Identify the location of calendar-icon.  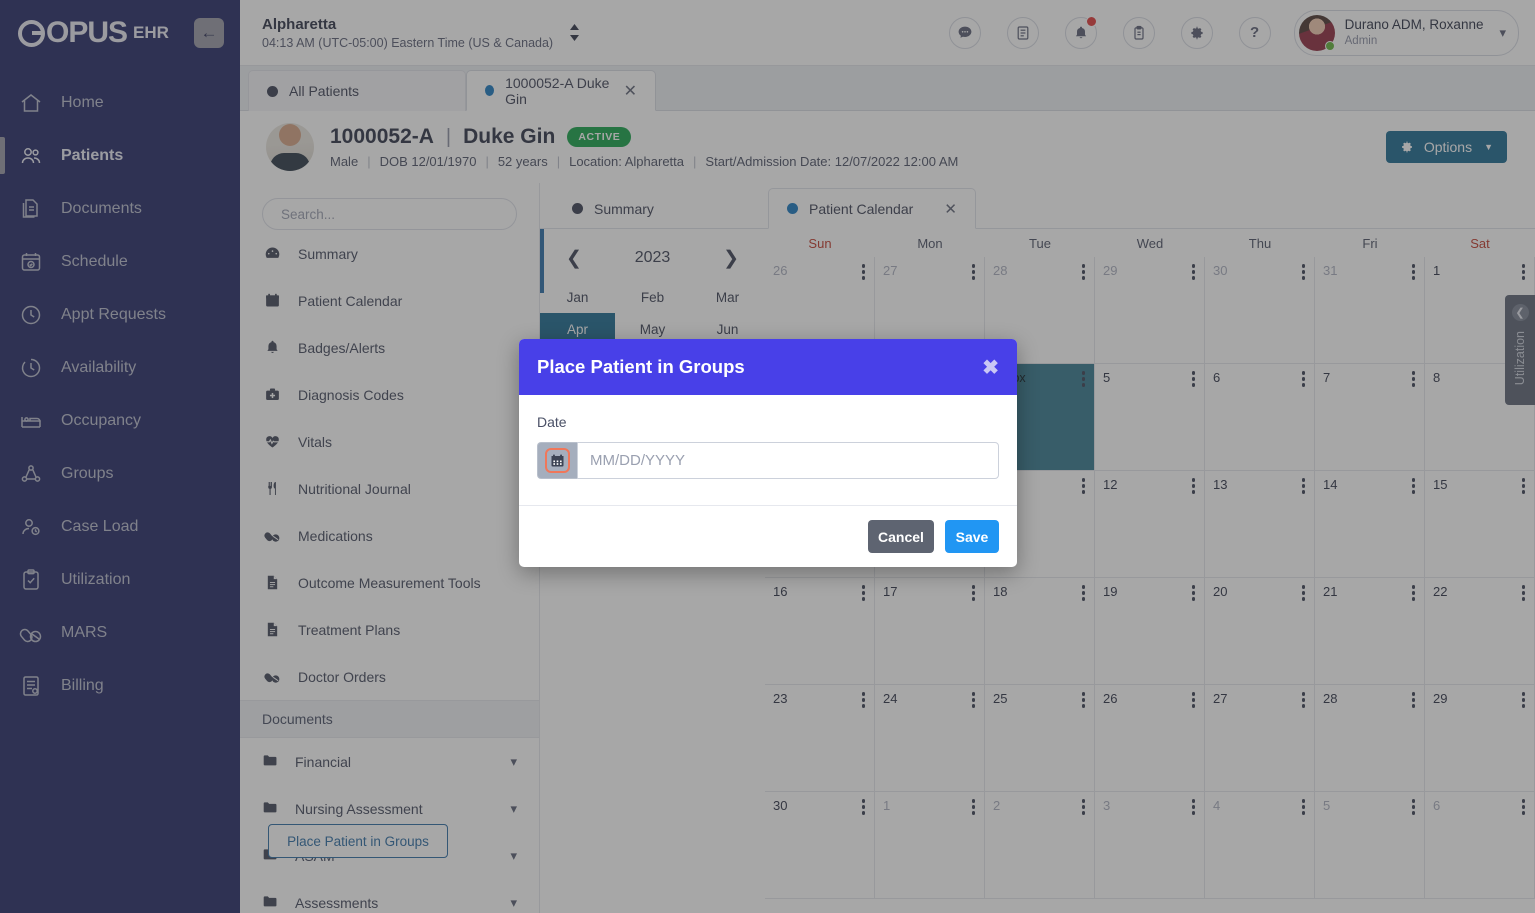
(557, 460).